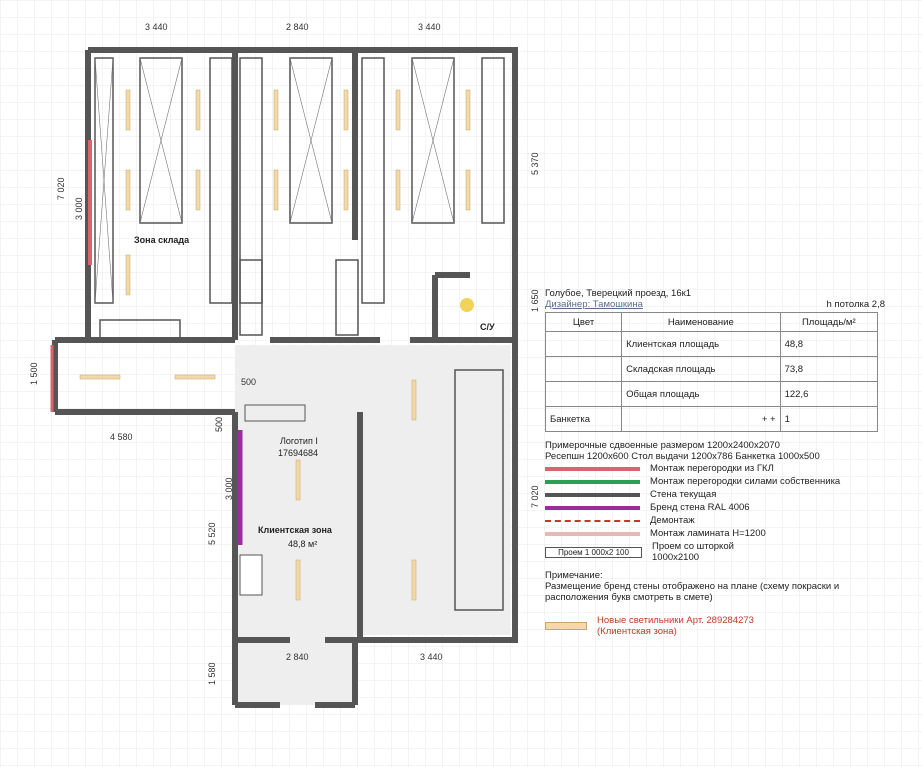 This screenshot has height=767, width=922. What do you see at coordinates (583, 419) in the screenshot?
I see `row-name: Банкетка` at bounding box center [583, 419].